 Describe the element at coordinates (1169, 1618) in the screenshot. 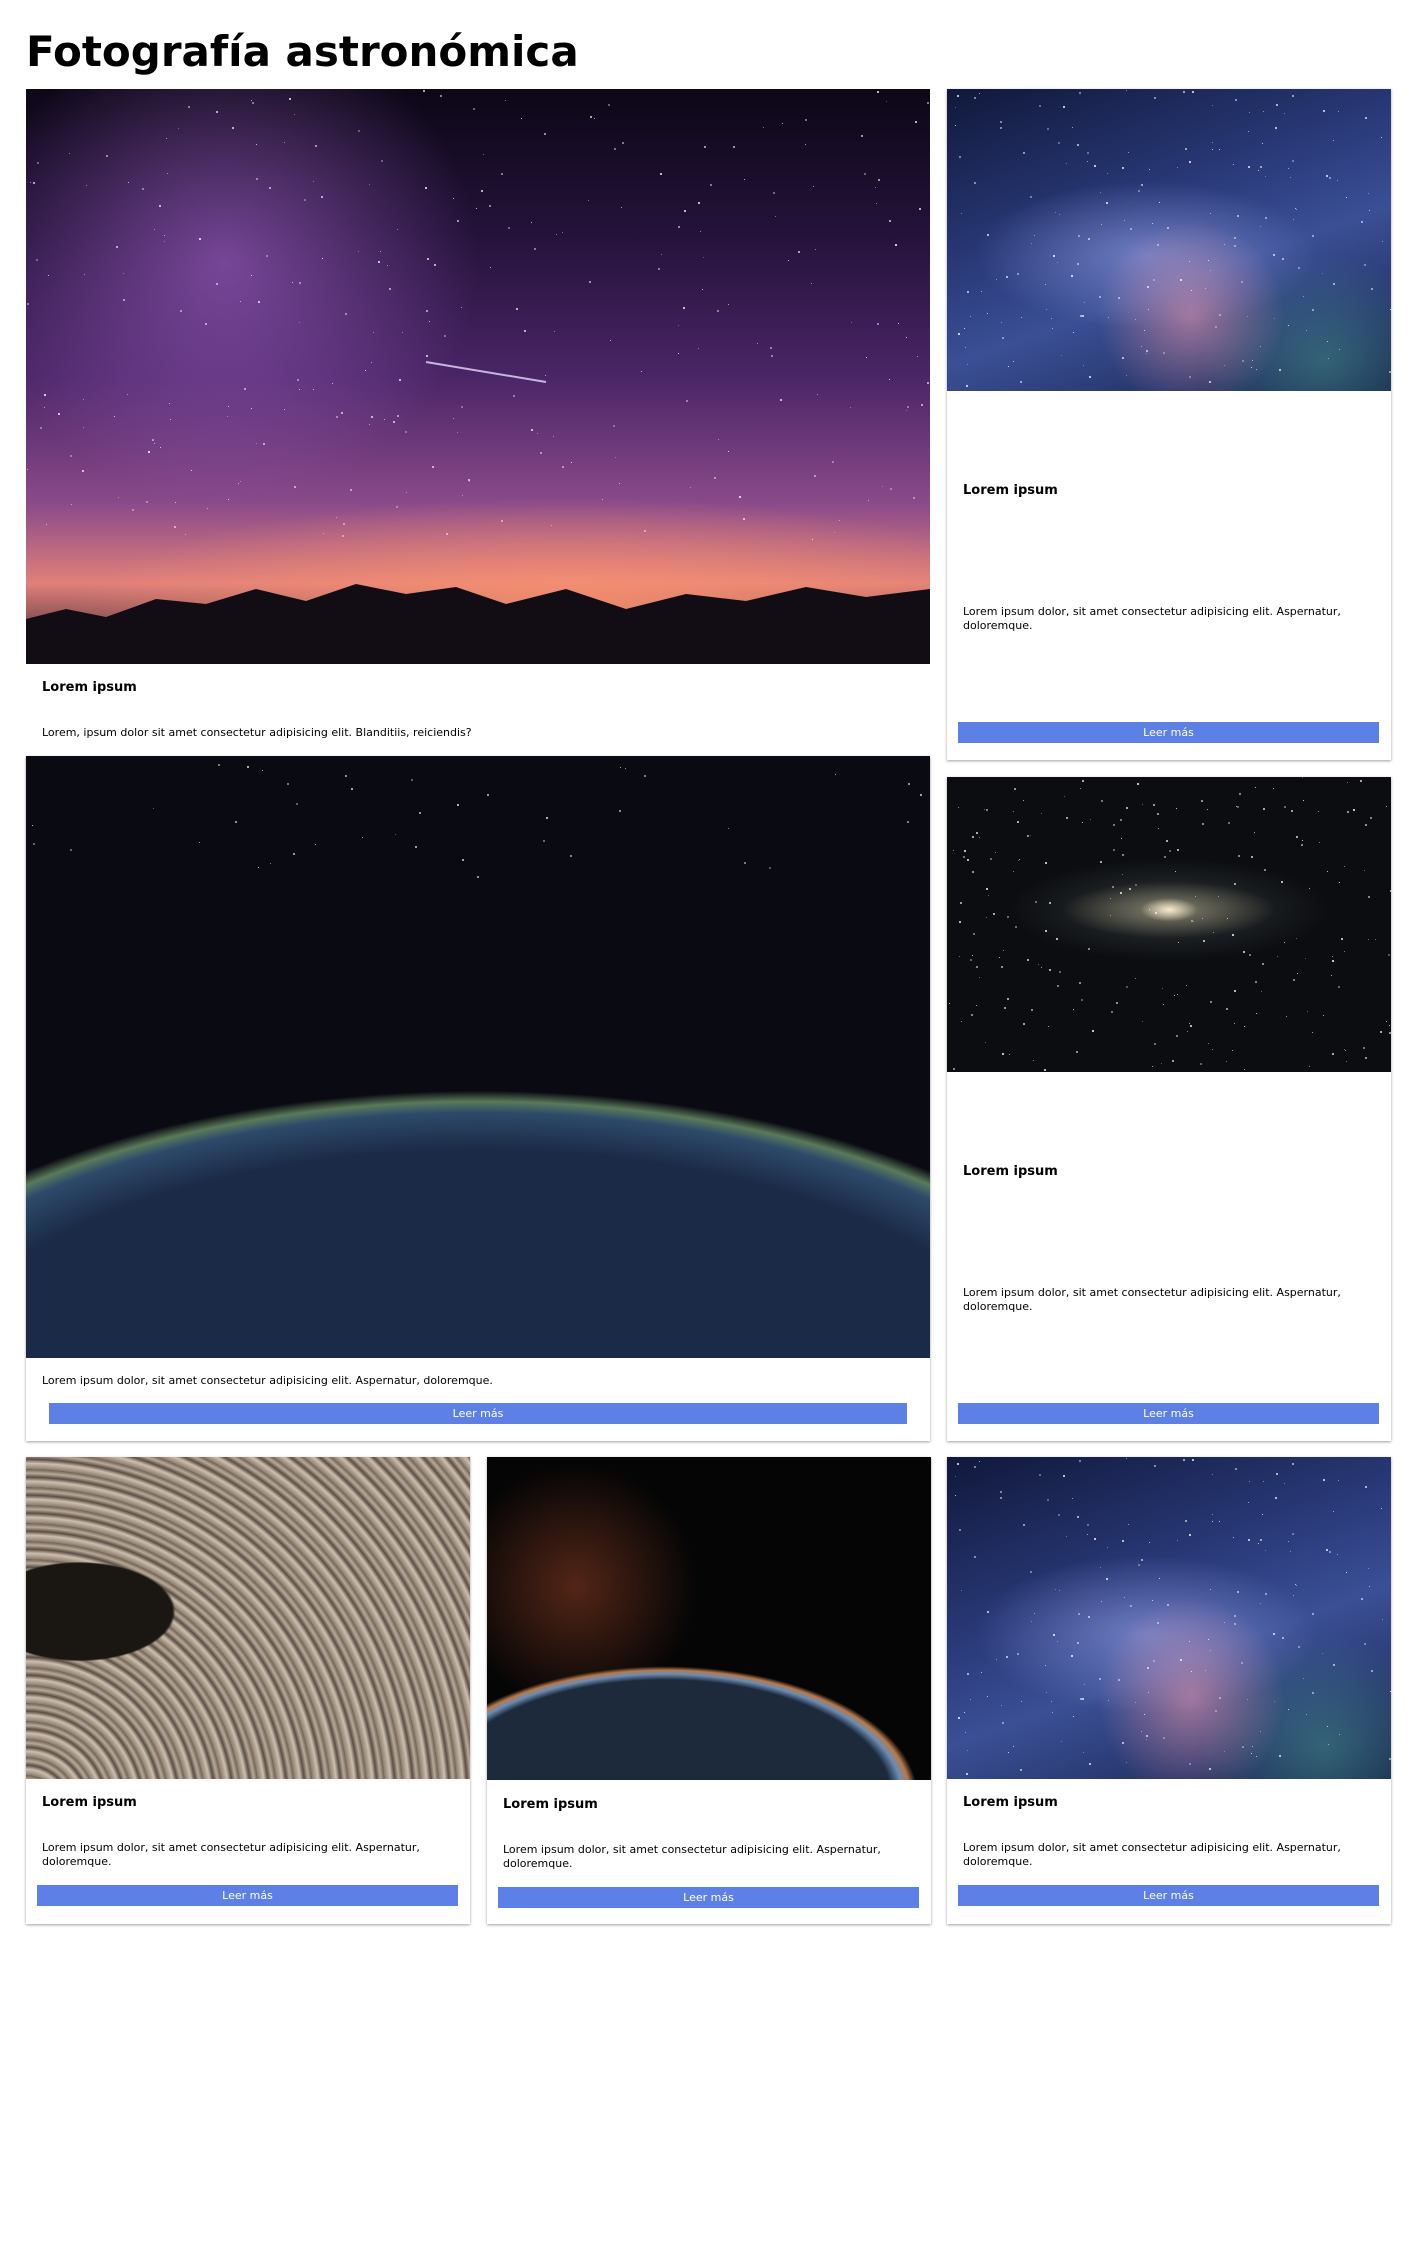

I see `milky-way-photo` at that location.